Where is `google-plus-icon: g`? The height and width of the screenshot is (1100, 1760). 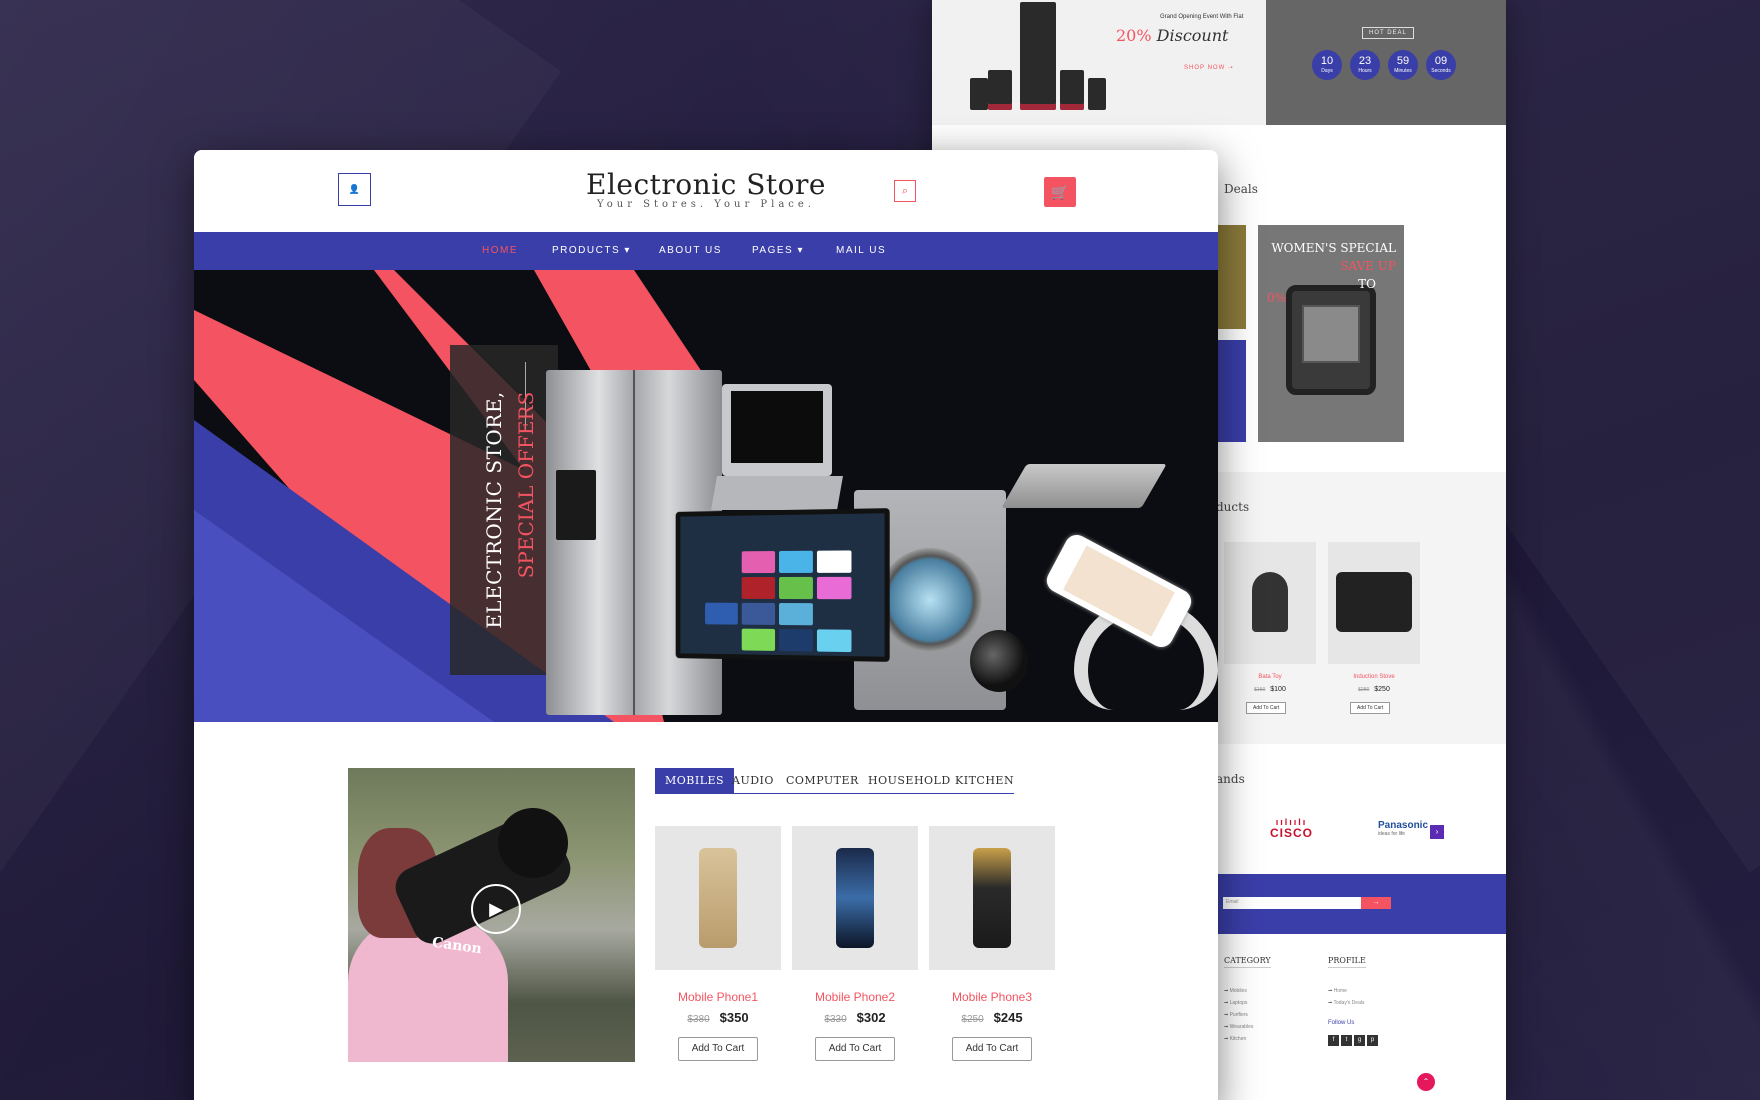
google-plus-icon: g is located at coordinates (1359, 1040).